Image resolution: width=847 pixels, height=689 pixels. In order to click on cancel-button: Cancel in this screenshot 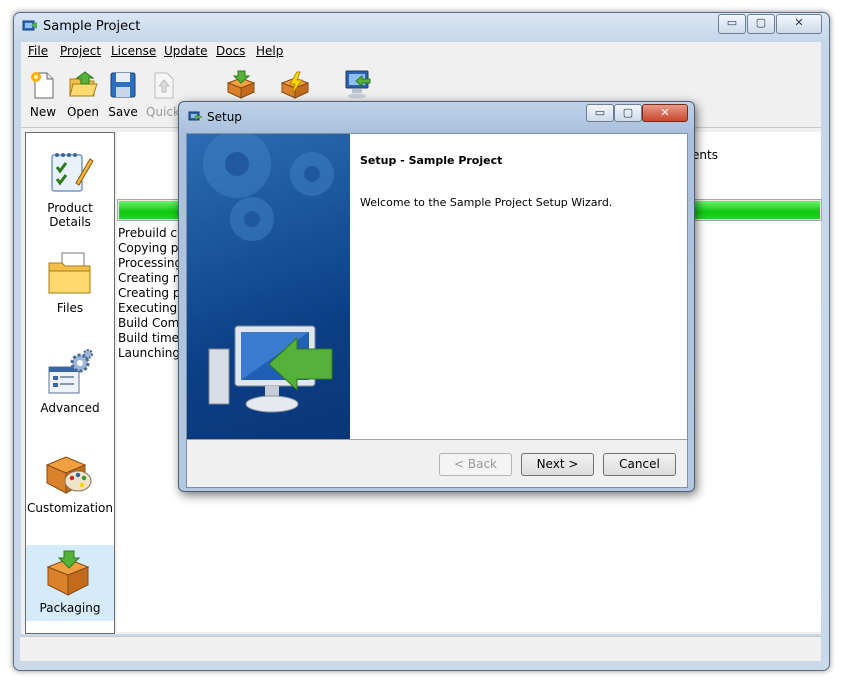, I will do `click(639, 464)`.